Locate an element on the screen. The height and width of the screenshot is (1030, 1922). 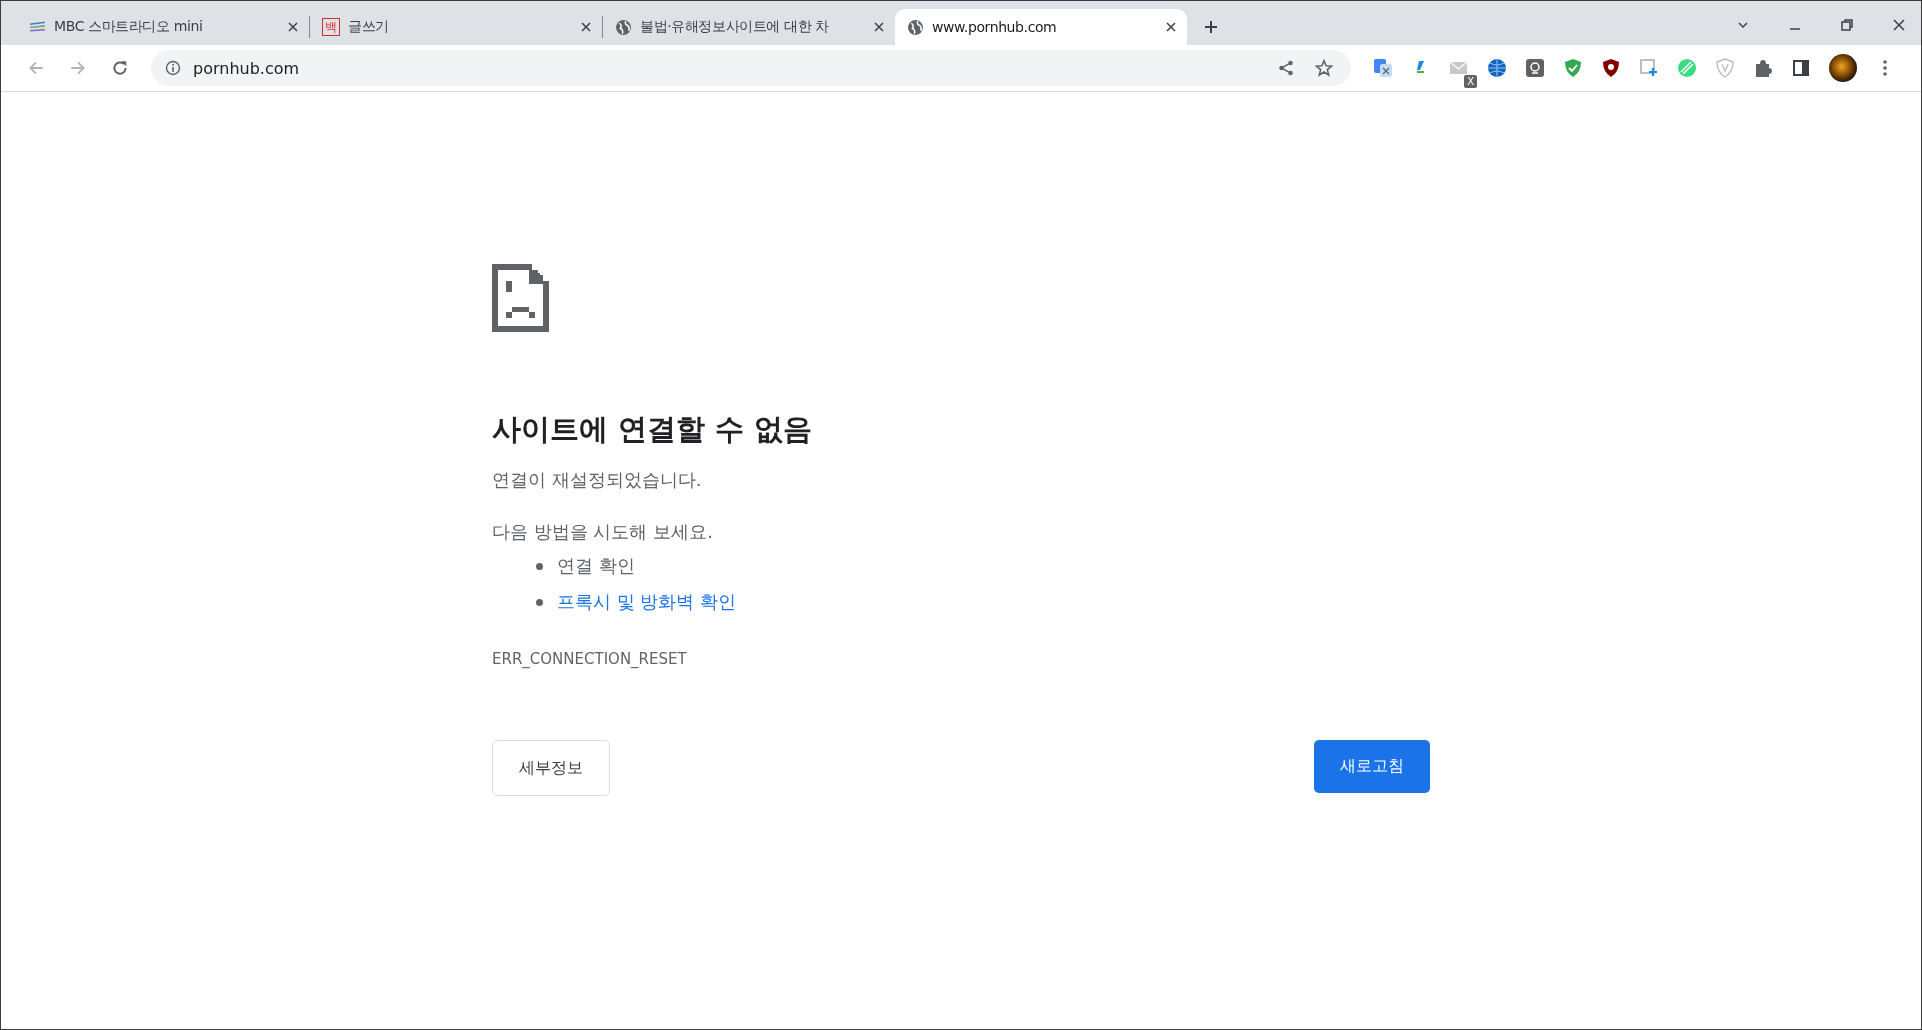
star-icon is located at coordinates (1324, 68).